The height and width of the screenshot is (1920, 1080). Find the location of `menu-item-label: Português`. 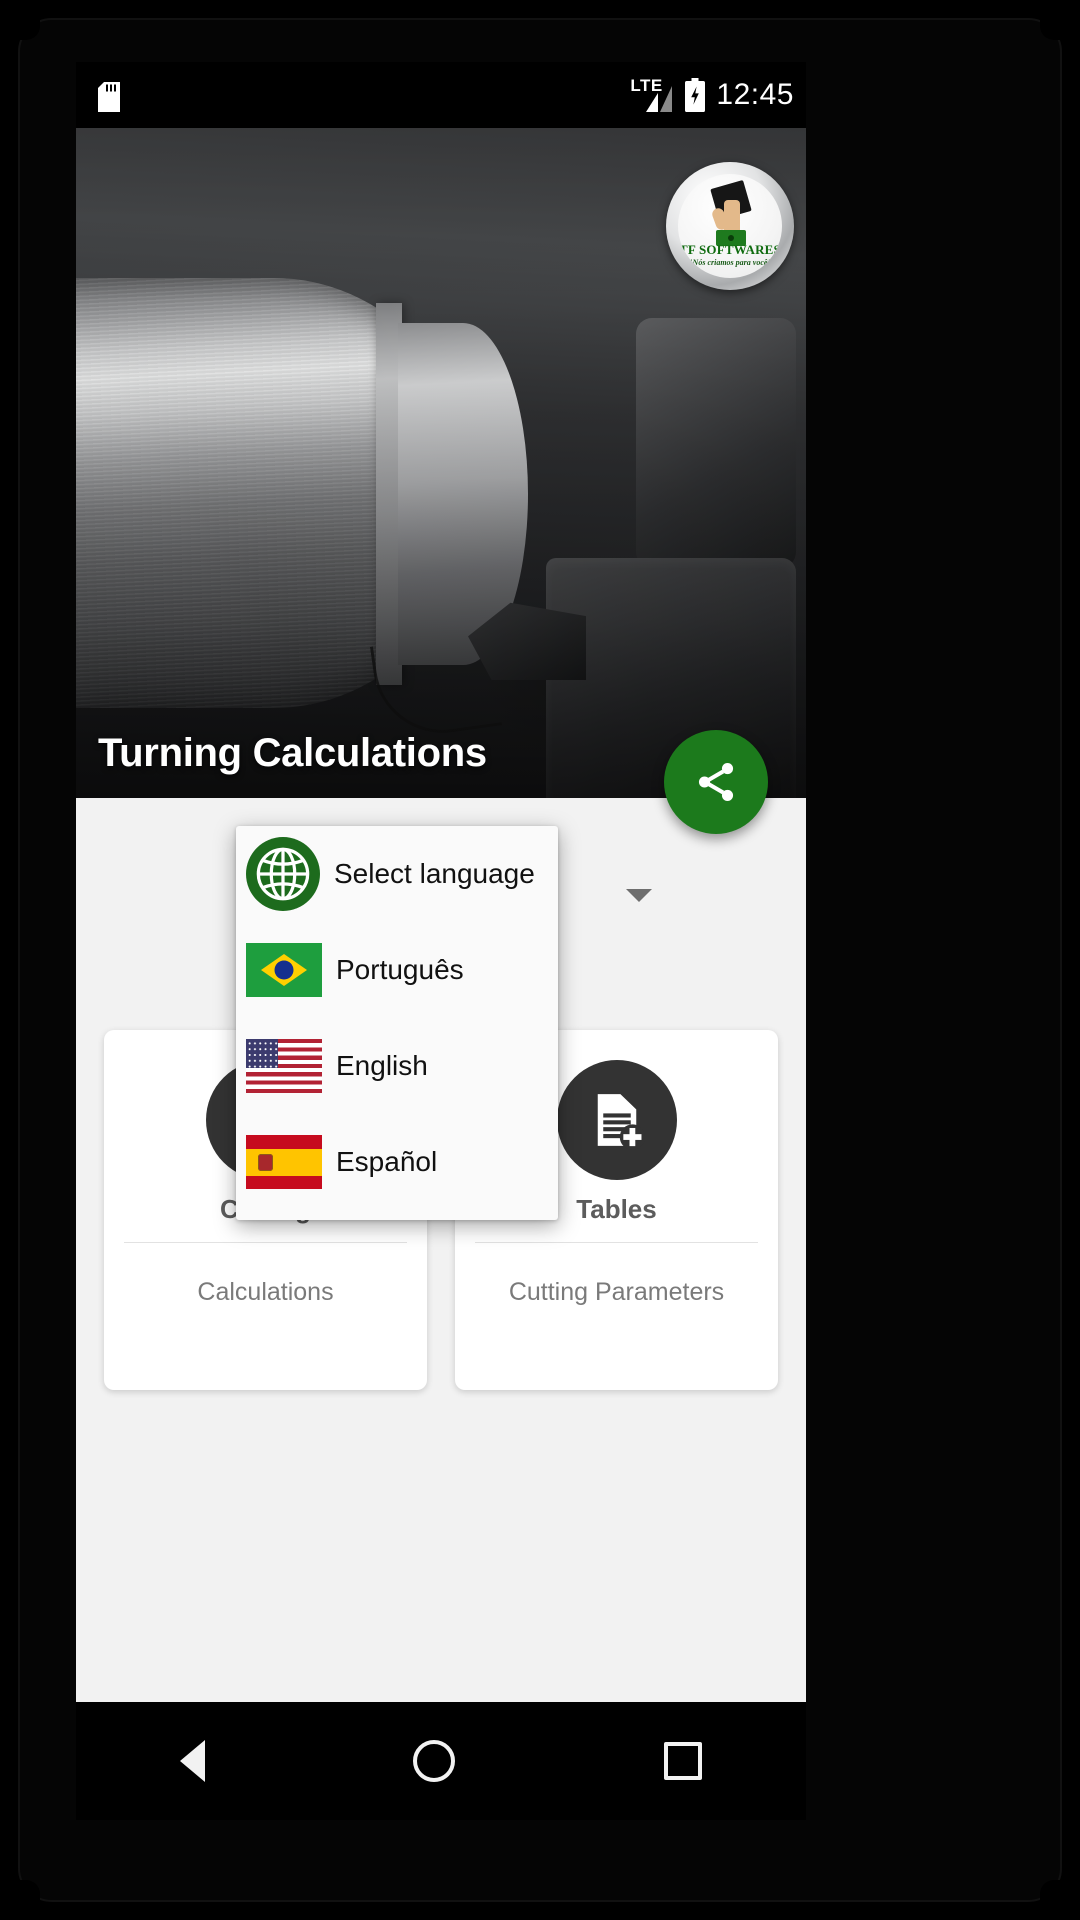

menu-item-label: Português is located at coordinates (400, 969).